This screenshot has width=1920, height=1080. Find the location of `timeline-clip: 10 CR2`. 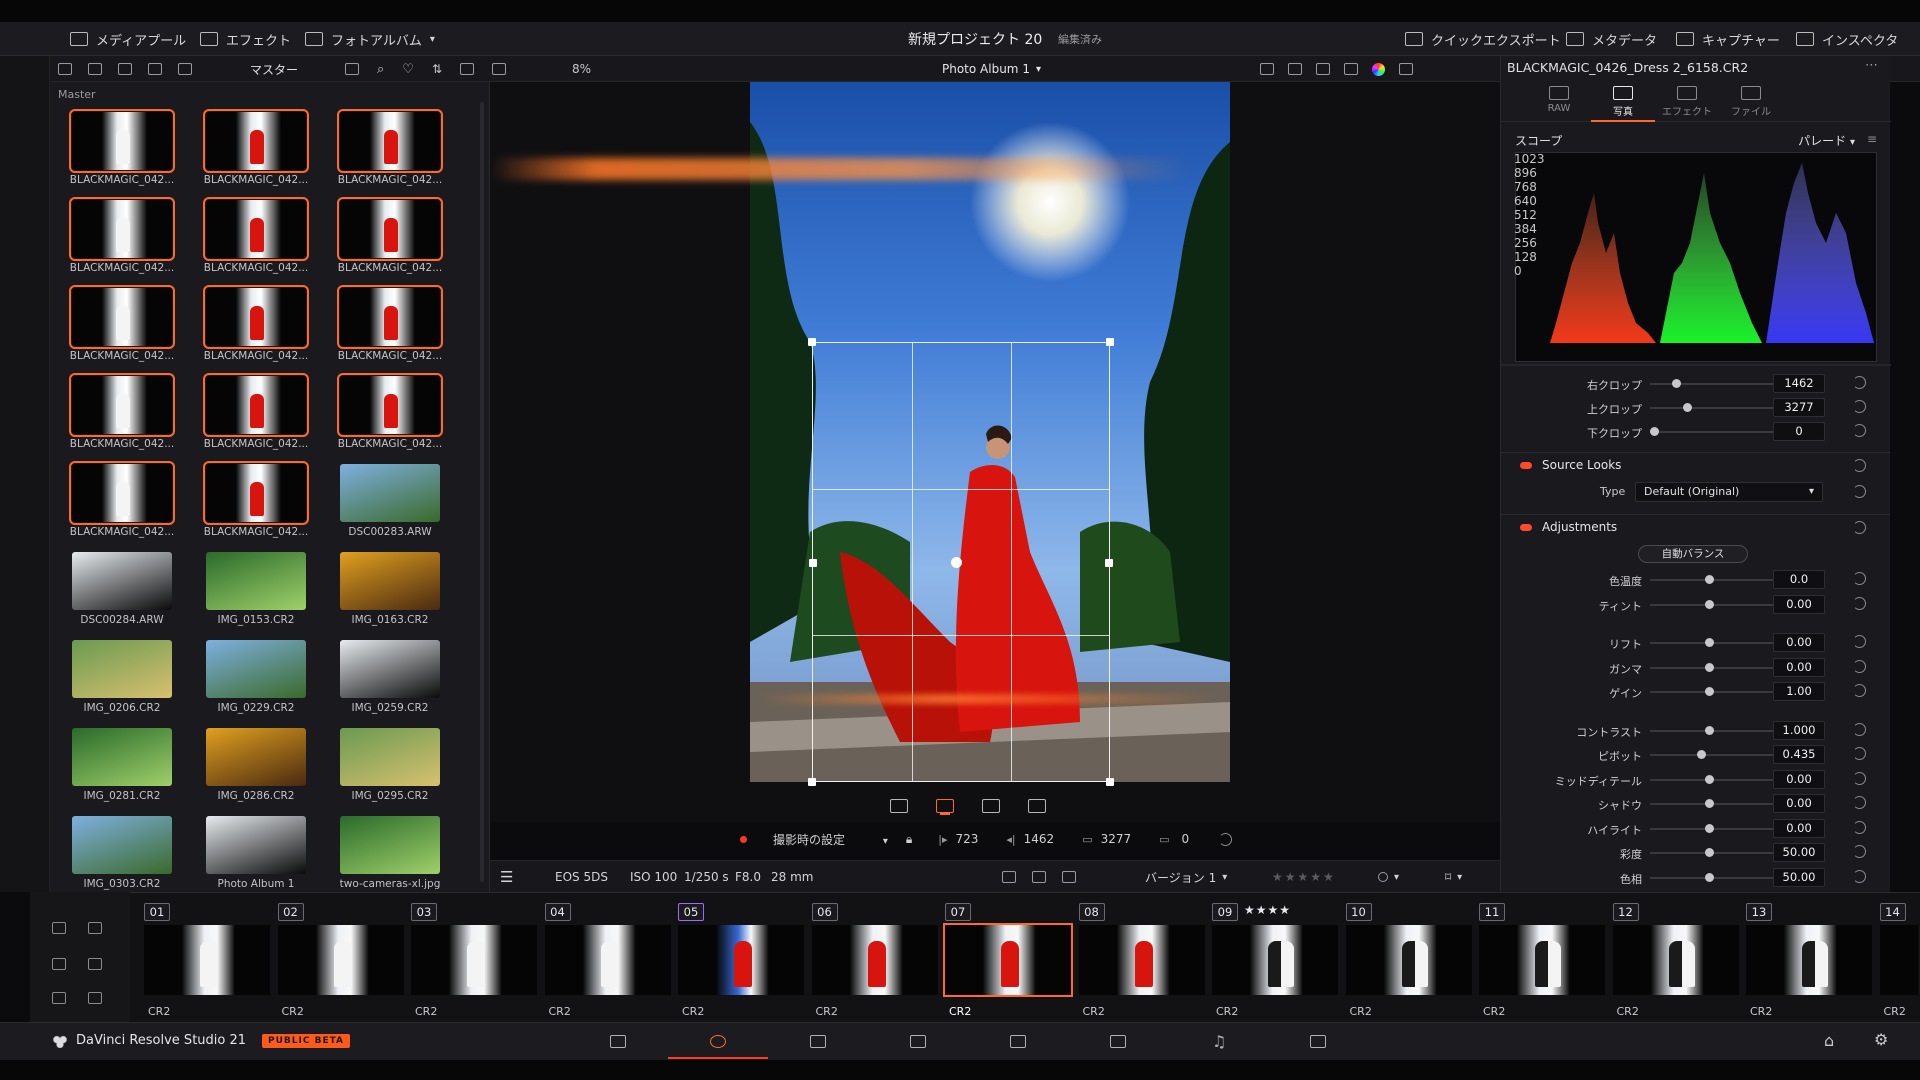

timeline-clip: 10 CR2 is located at coordinates (1404, 957).